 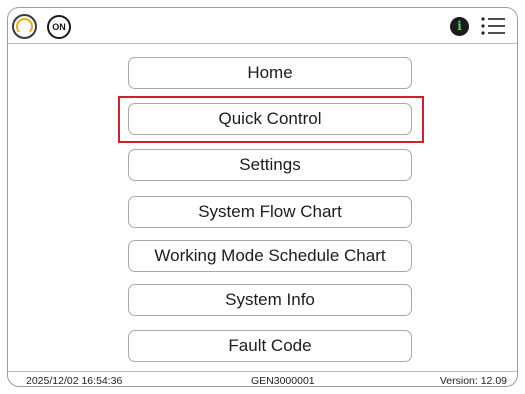 What do you see at coordinates (270, 73) in the screenshot?
I see `home-button: Home` at bounding box center [270, 73].